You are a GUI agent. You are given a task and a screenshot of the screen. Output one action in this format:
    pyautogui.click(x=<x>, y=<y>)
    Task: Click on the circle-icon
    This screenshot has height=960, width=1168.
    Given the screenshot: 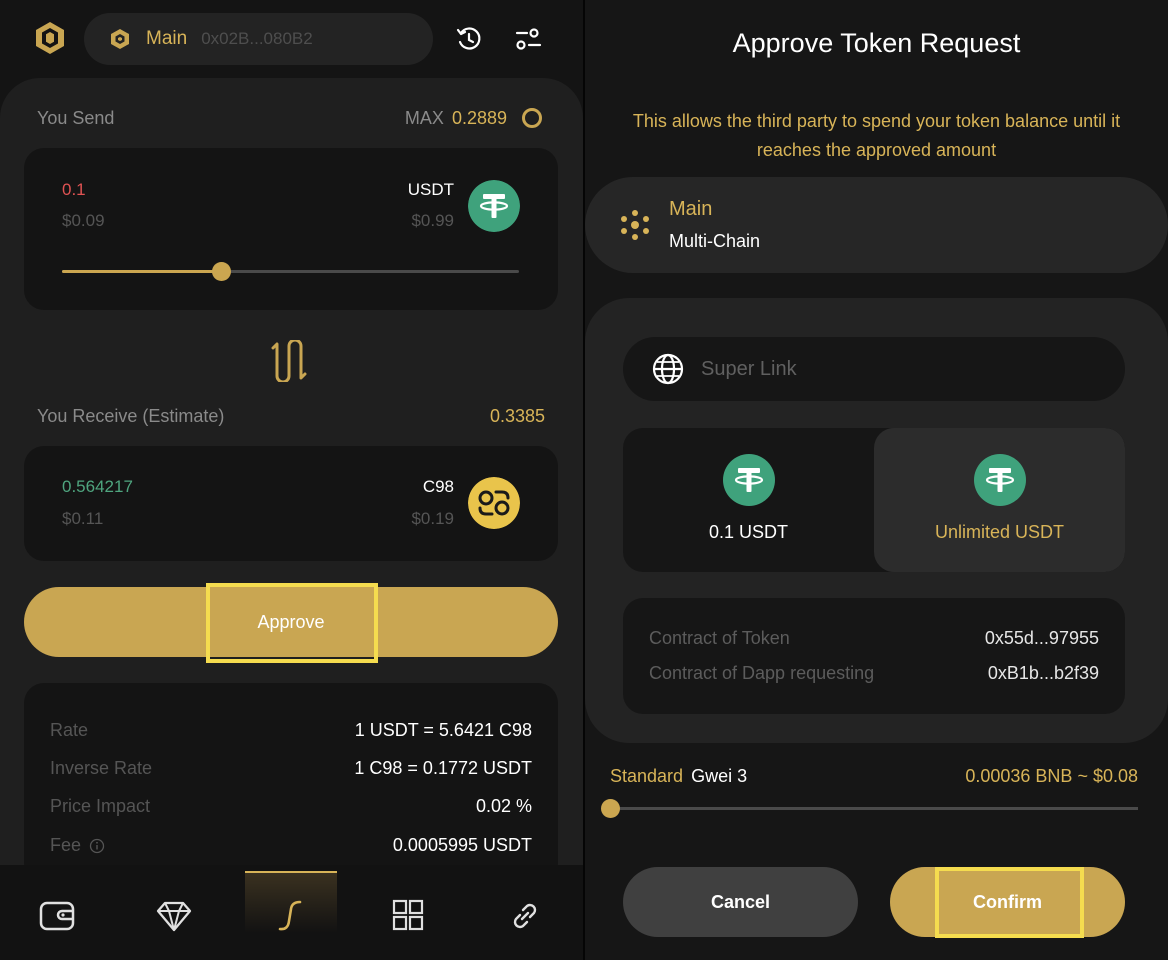 What is the action you would take?
    pyautogui.click(x=532, y=118)
    